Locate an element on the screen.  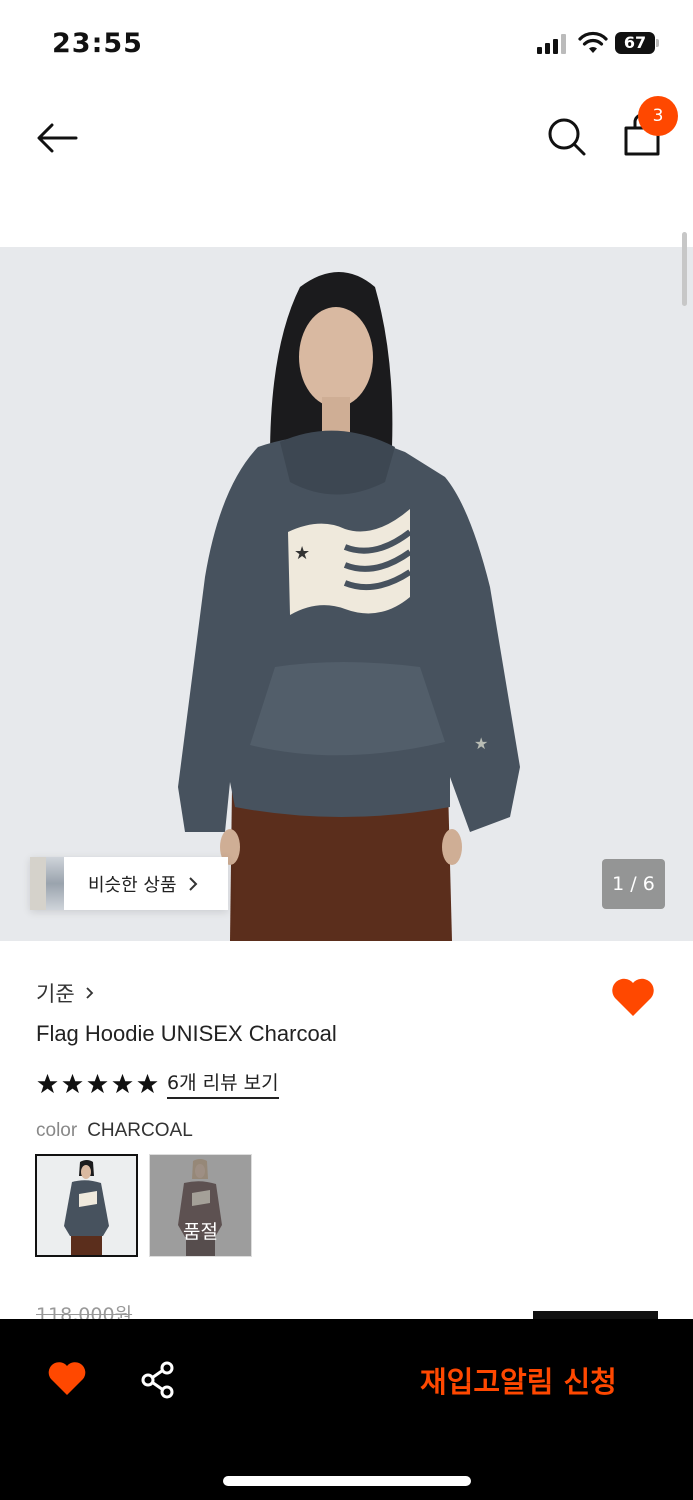
view-reviews-link: 6개 리뷰 보기 is located at coordinates (223, 1083).